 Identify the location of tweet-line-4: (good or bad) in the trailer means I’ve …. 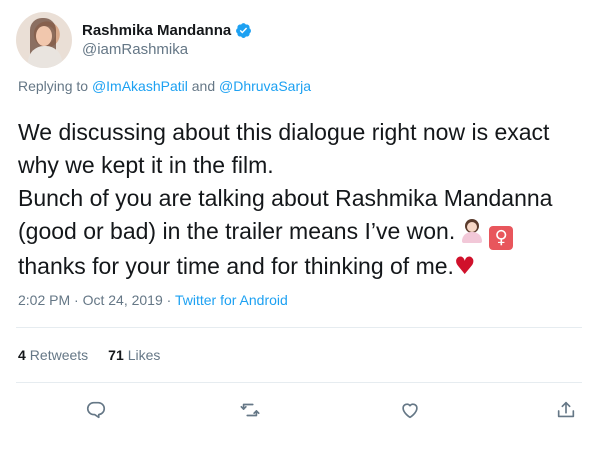
(237, 231).